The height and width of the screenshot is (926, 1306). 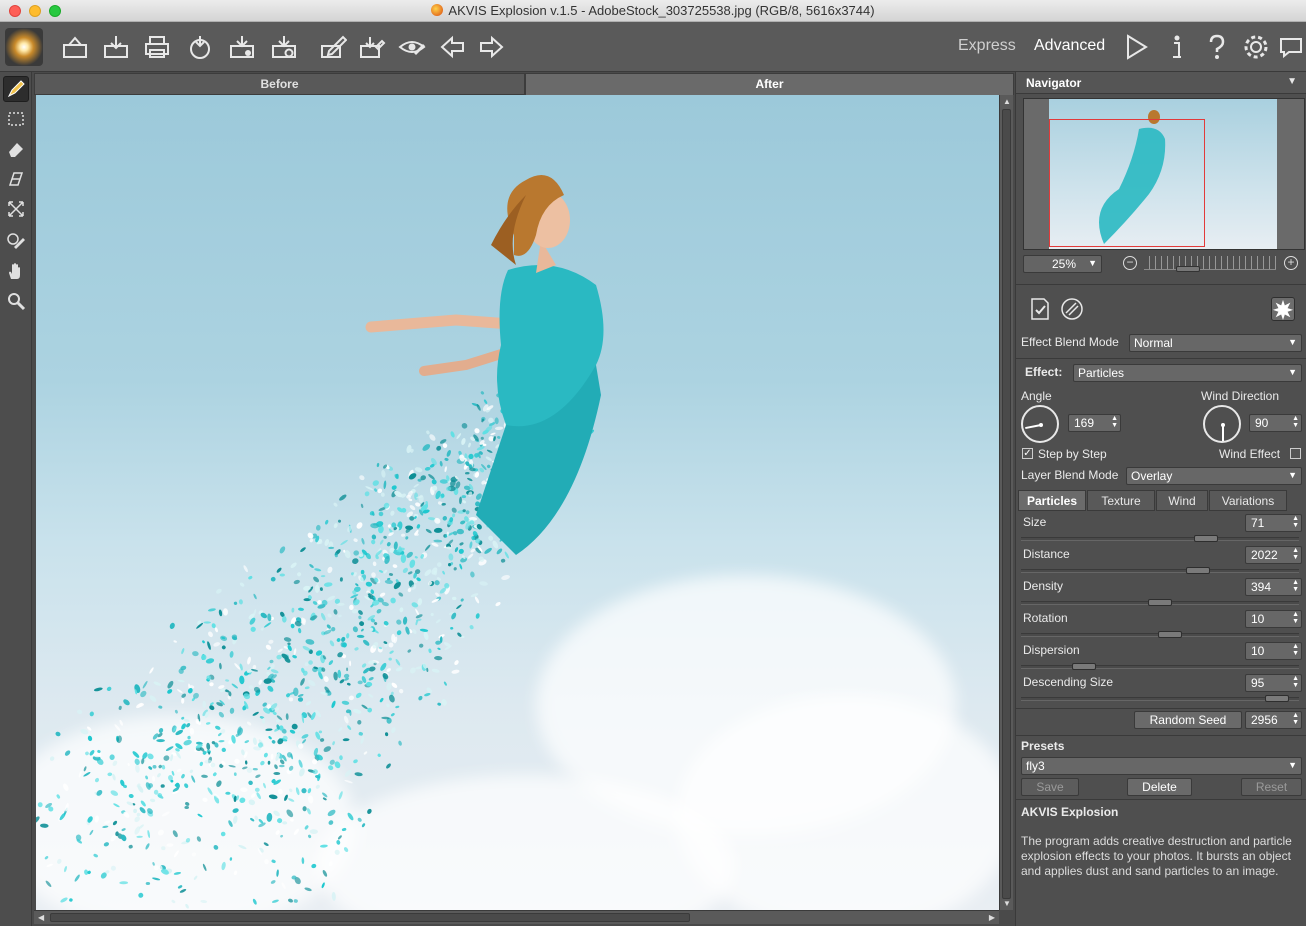 What do you see at coordinates (1160, 698) in the screenshot?
I see `param-slider-descending-size` at bounding box center [1160, 698].